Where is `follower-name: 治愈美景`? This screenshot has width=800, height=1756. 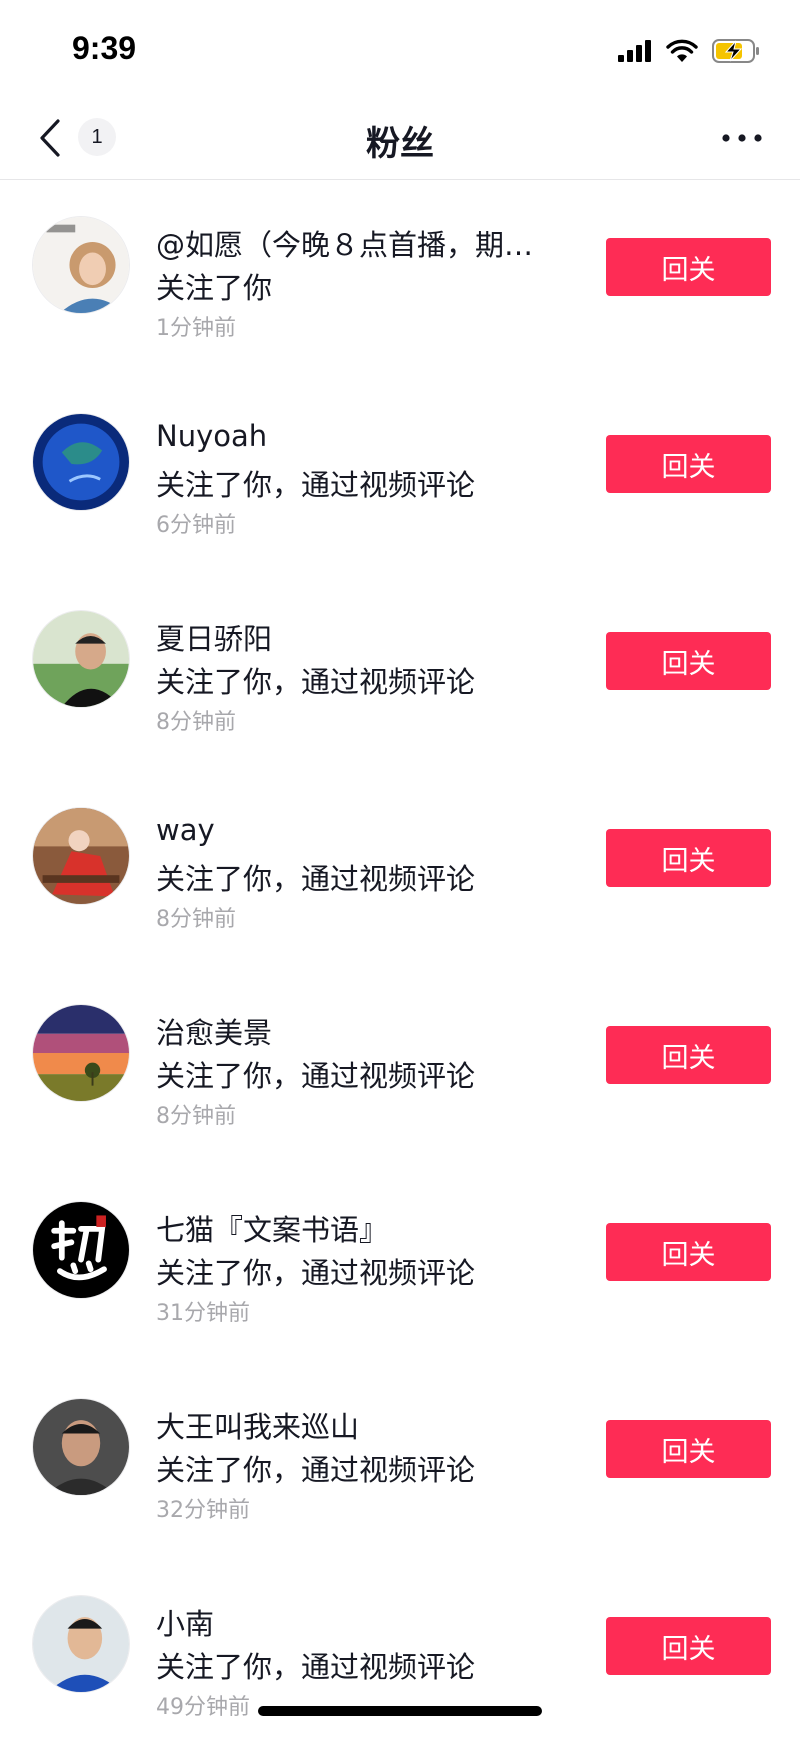 follower-name: 治愈美景 is located at coordinates (214, 1033).